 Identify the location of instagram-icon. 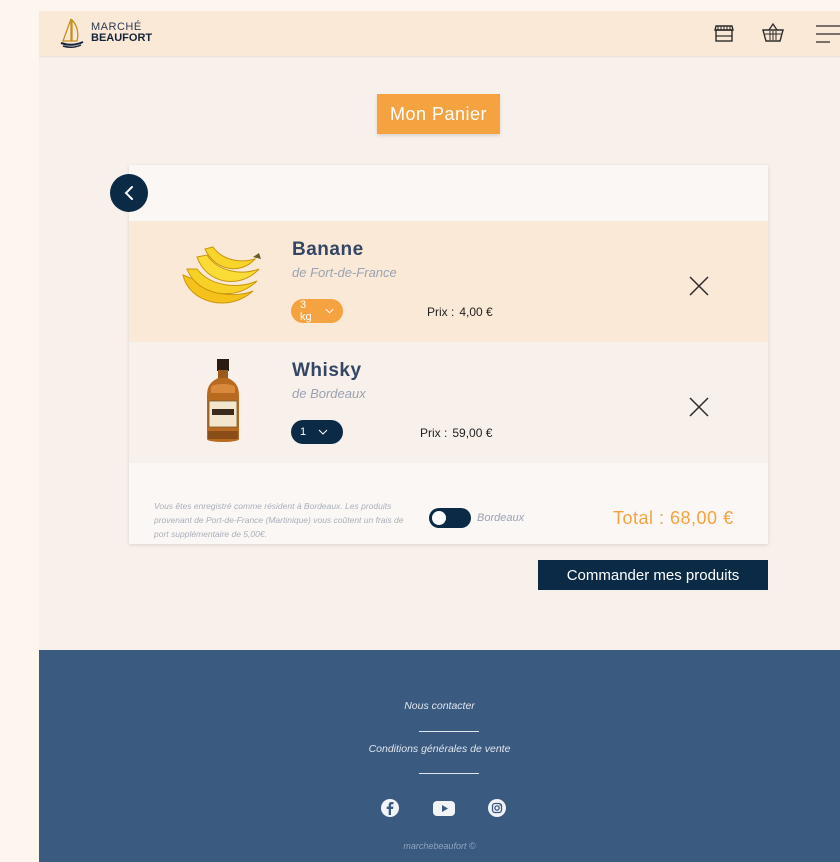
(497, 808).